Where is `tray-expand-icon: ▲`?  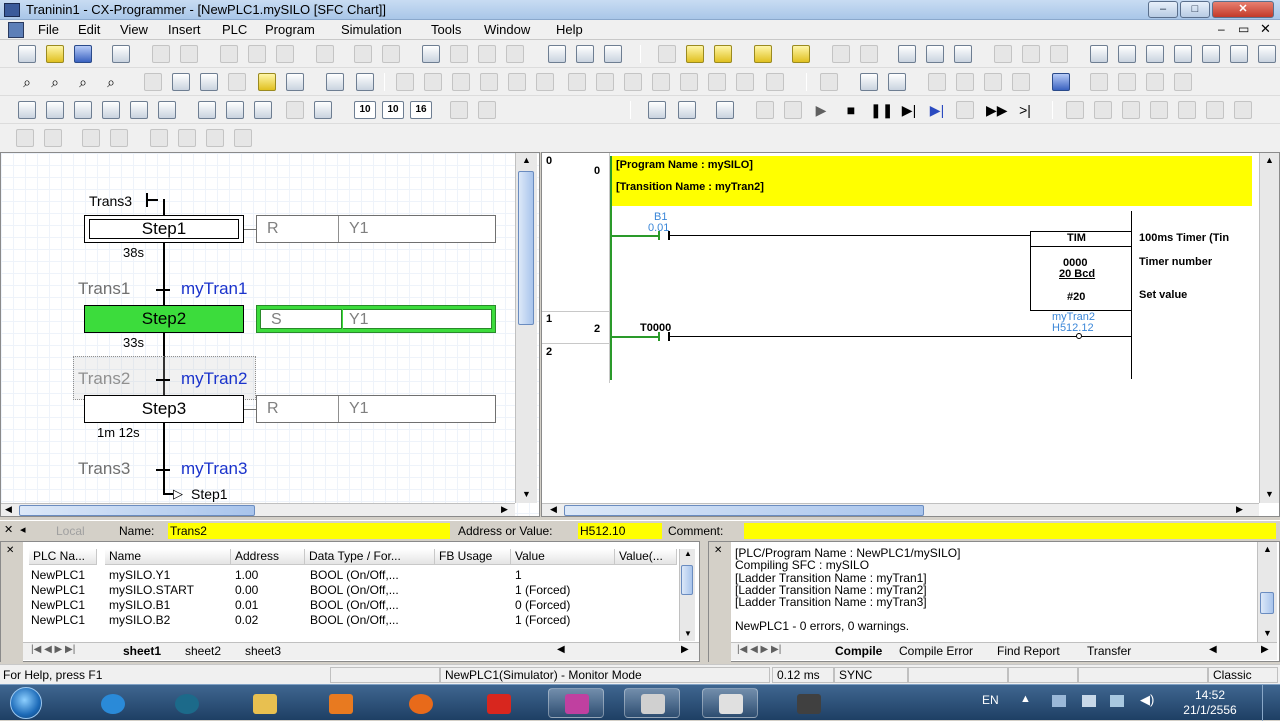
tray-expand-icon: ▲ is located at coordinates (1025, 699).